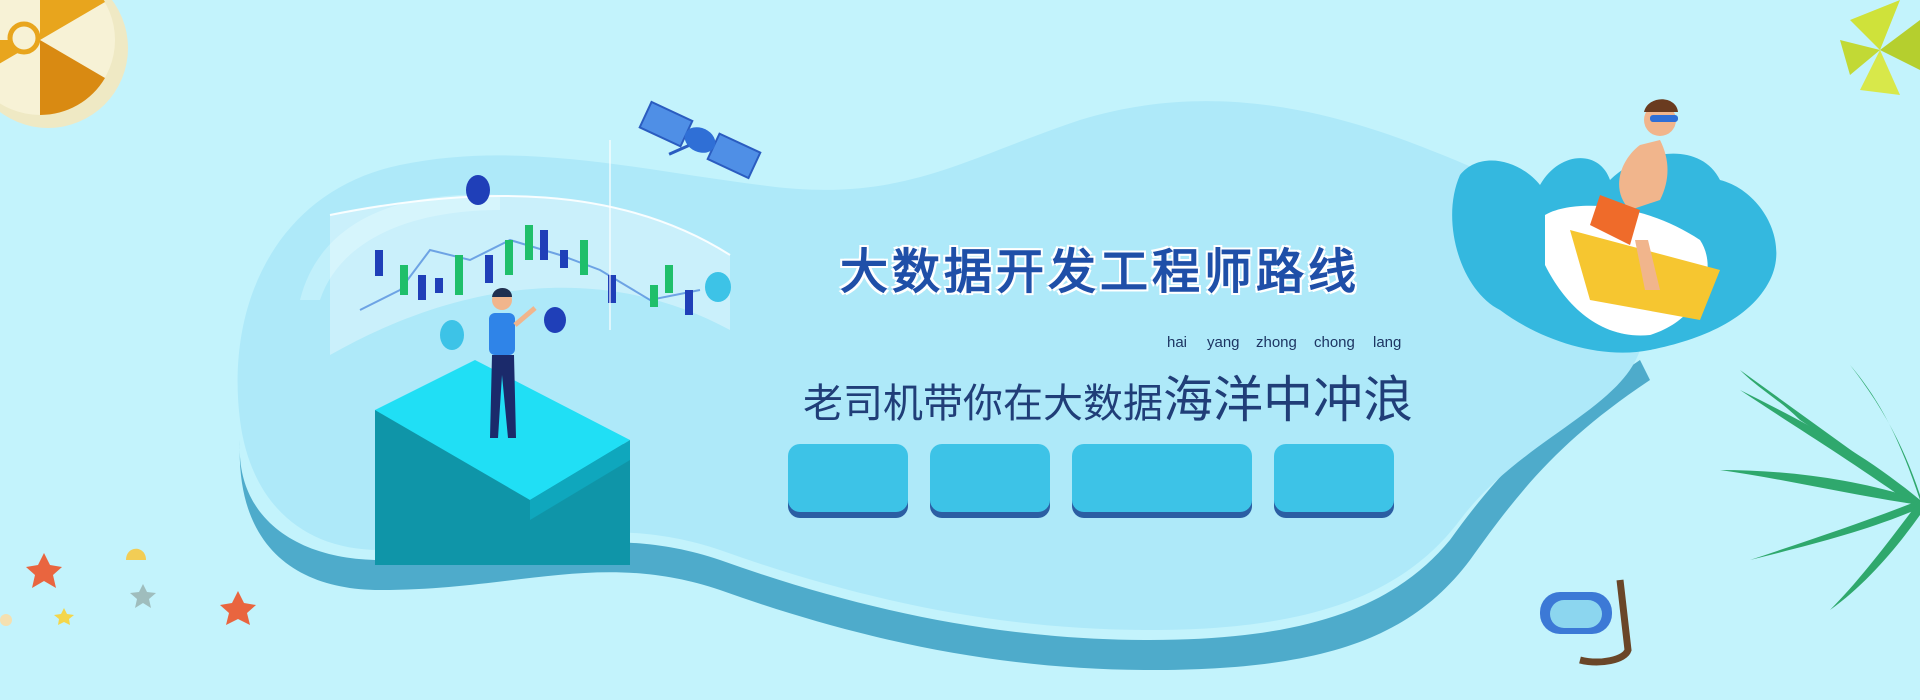  What do you see at coordinates (64, 64) in the screenshot?
I see `beach-ball-icon` at bounding box center [64, 64].